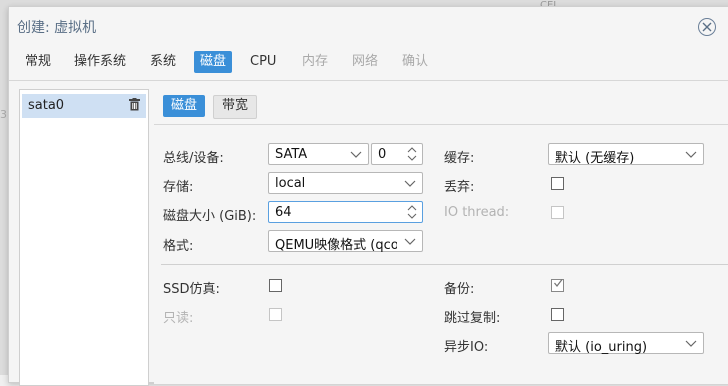  Describe the element at coordinates (557, 183) in the screenshot. I see `discard-checkbox` at that location.